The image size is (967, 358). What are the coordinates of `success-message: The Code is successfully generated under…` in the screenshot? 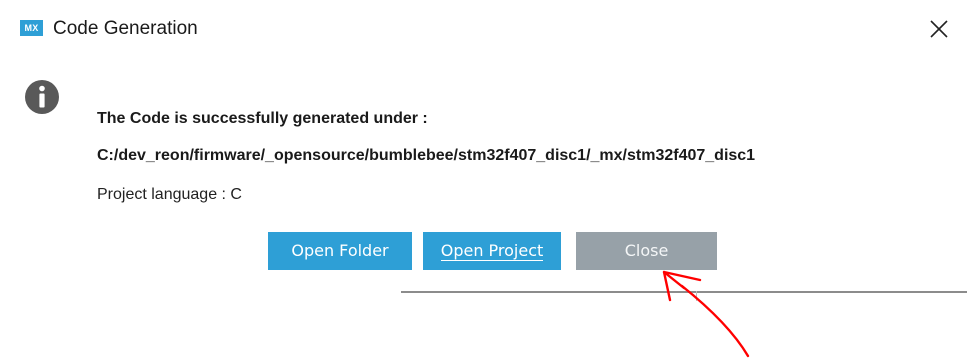 It's located at (262, 118).